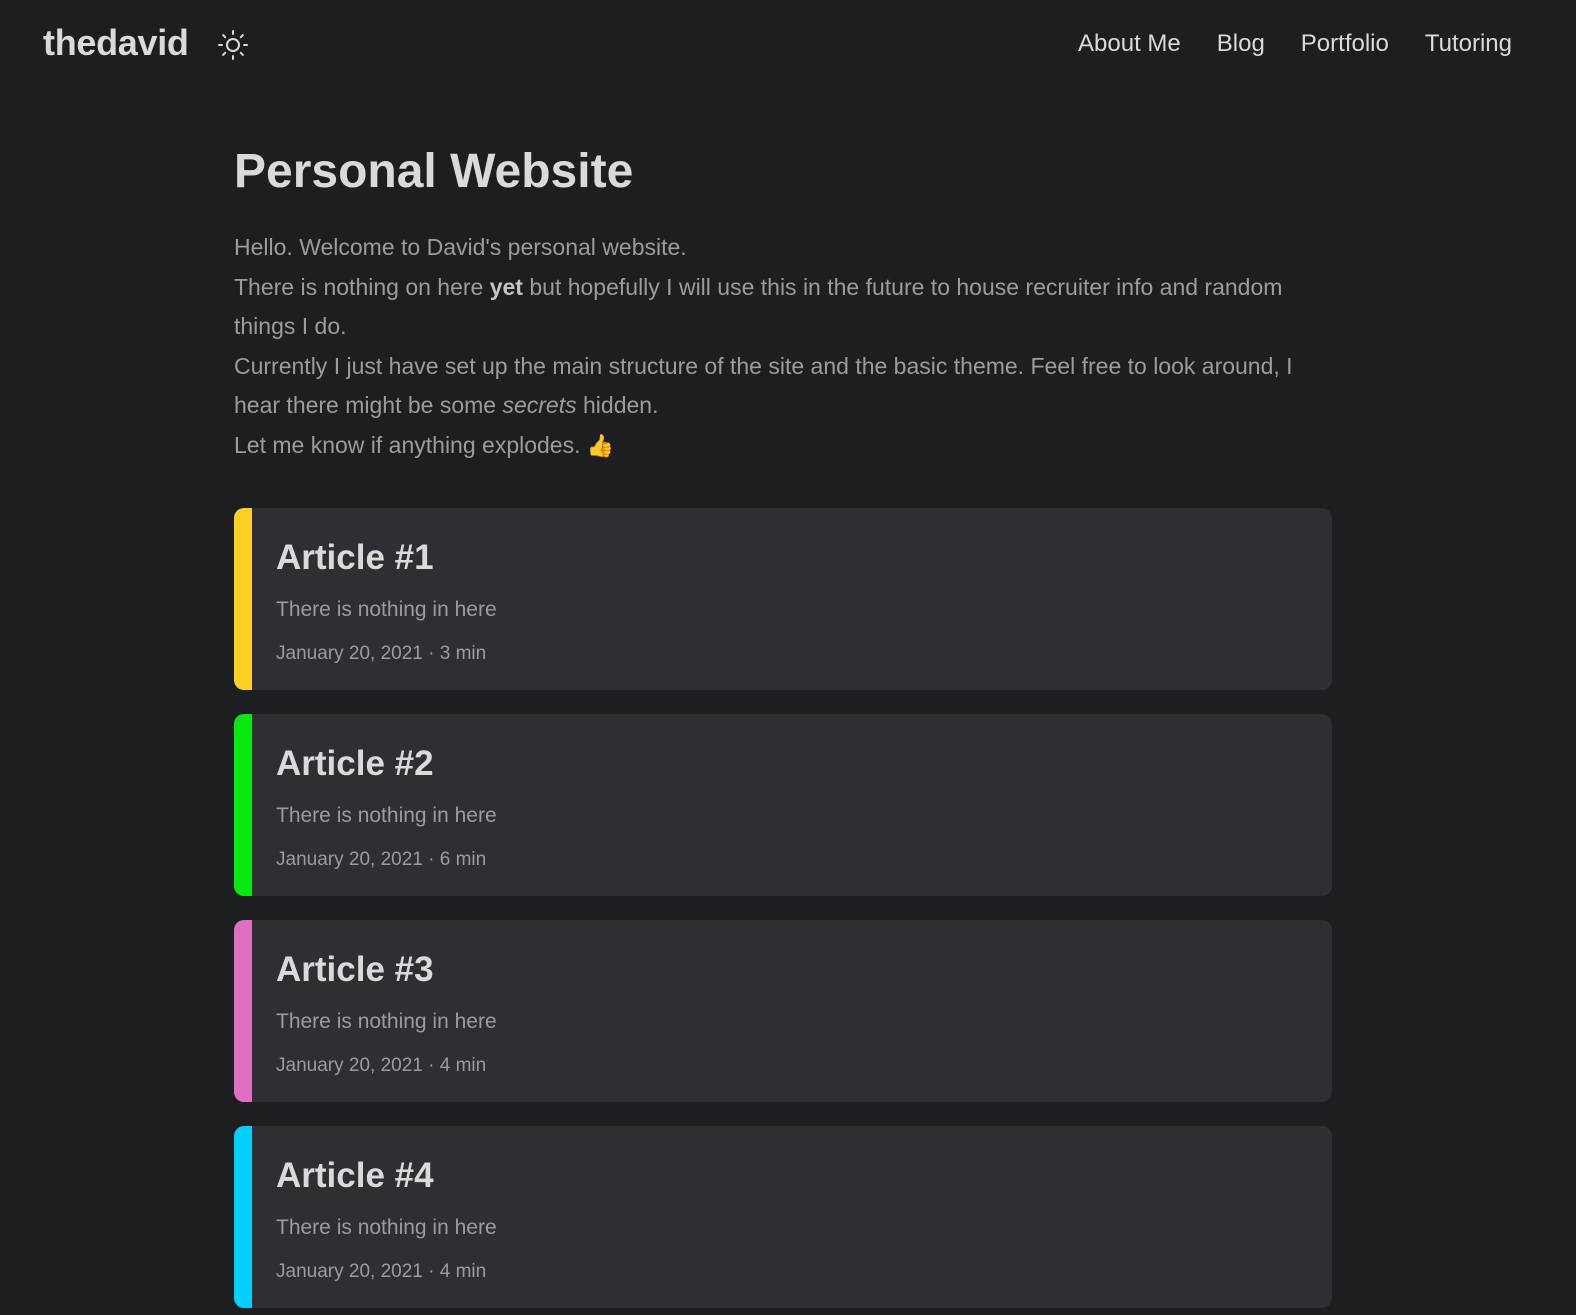 This screenshot has width=1576, height=1315. I want to click on article-meta: January 20, 2021 · 3 min, so click(381, 653).